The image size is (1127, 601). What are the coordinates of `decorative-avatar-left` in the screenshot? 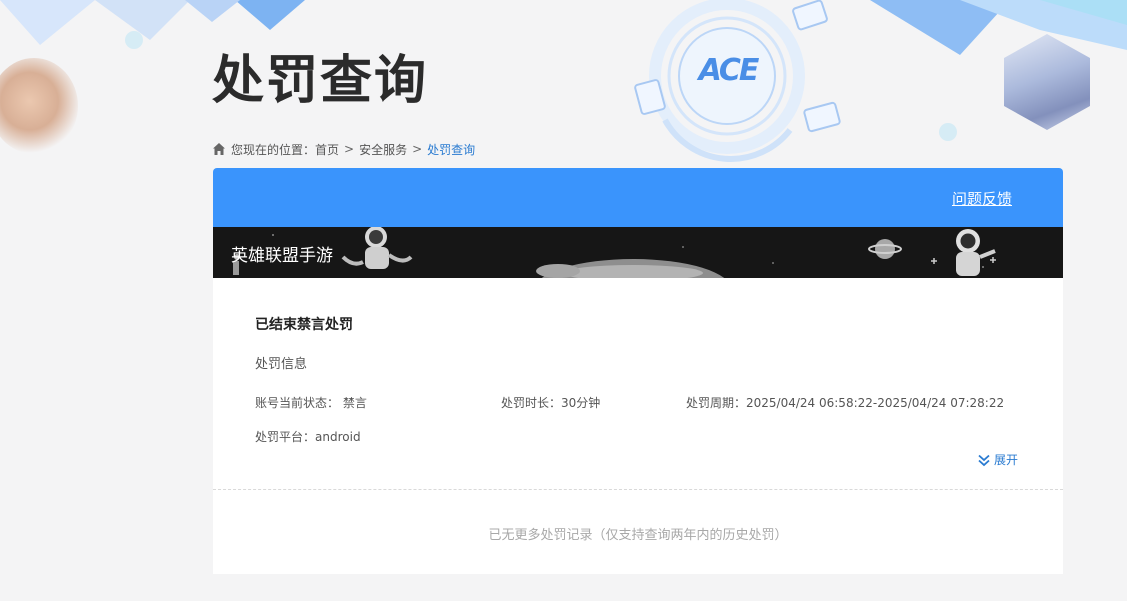 It's located at (39, 106).